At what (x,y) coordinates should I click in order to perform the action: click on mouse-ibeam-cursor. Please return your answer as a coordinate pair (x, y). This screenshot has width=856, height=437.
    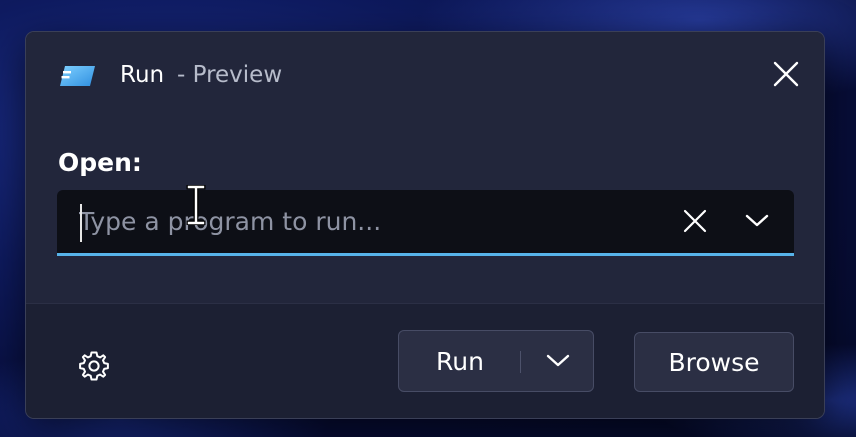
    Looking at the image, I should click on (196, 205).